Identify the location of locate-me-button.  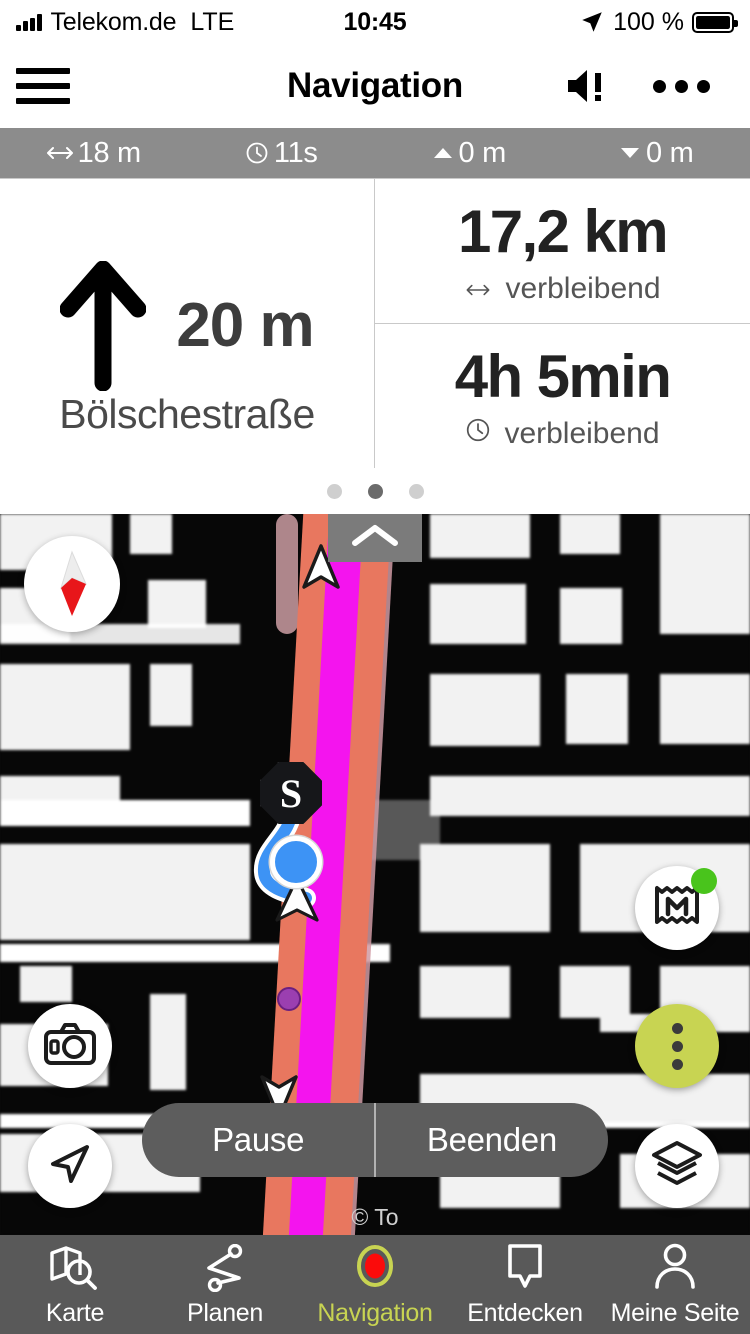
(70, 1166).